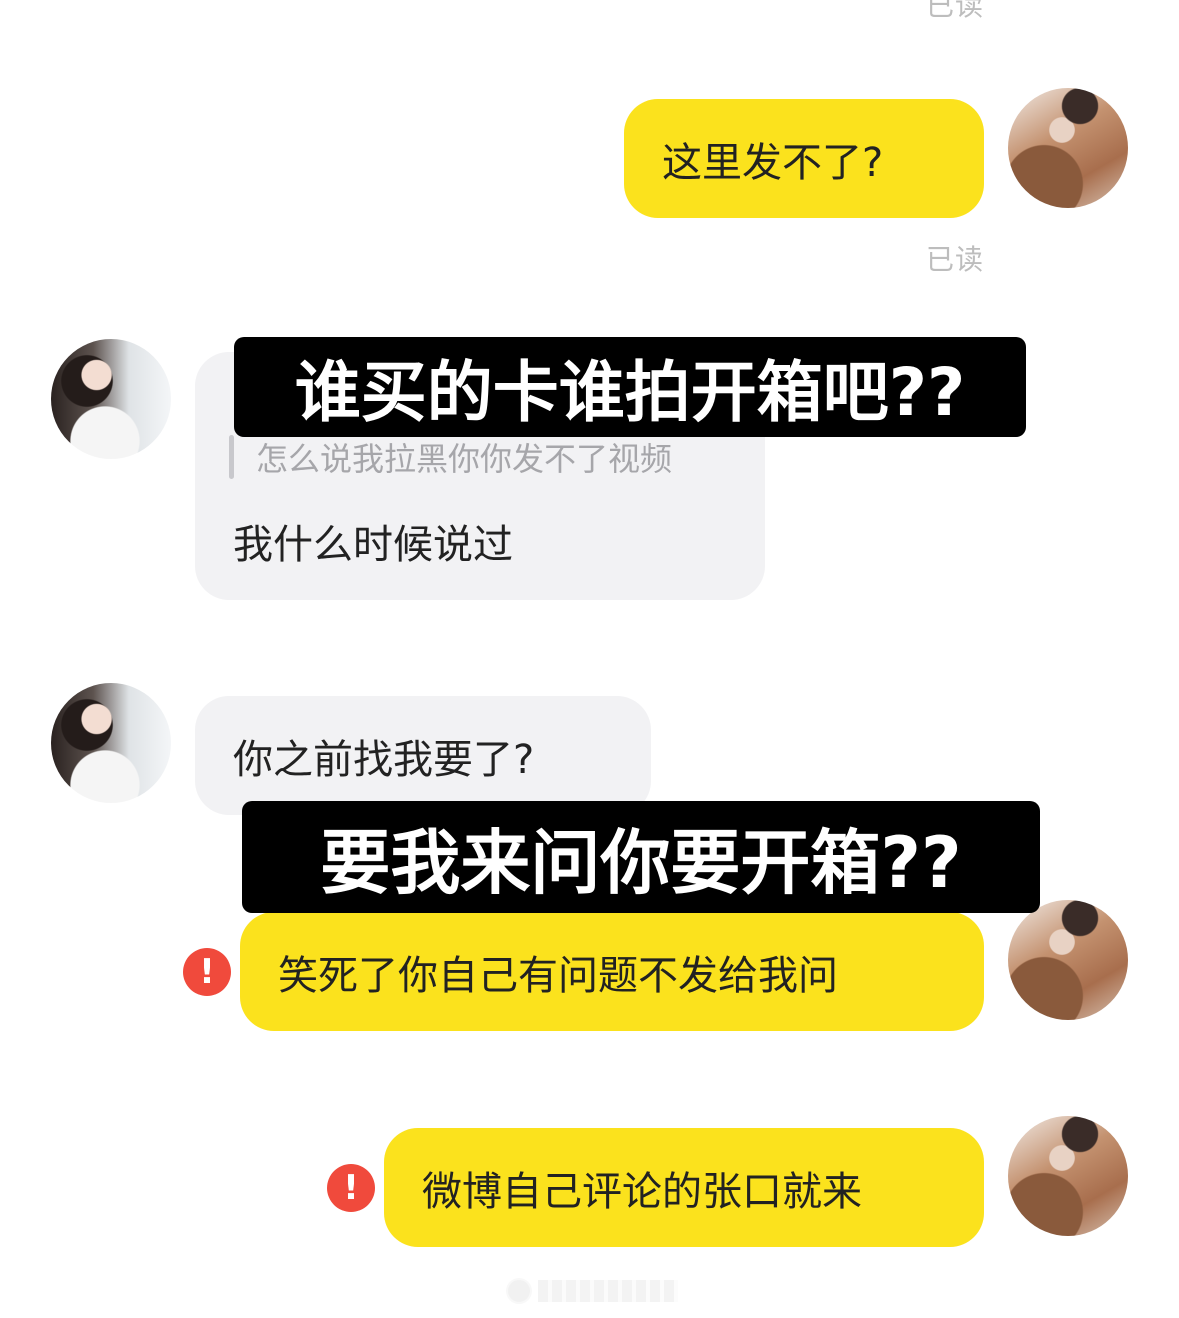 Image resolution: width=1179 pixels, height=1318 pixels. I want to click on quoted-text: 怎么说我拉黑你你发不了视频, so click(464, 459).